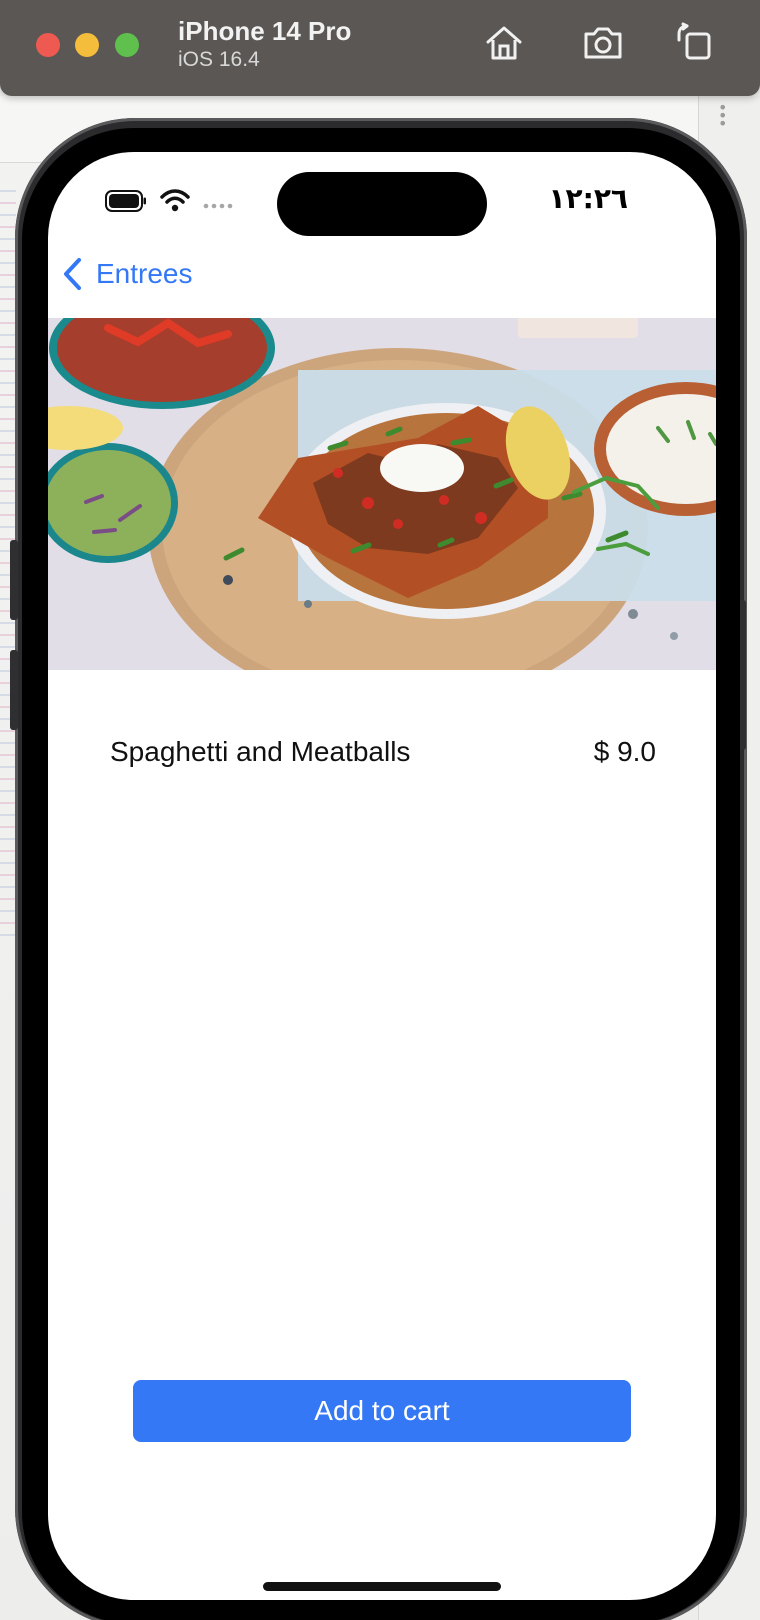  Describe the element at coordinates (265, 31) in the screenshot. I see `device-name: iPhone 14 Pro` at that location.